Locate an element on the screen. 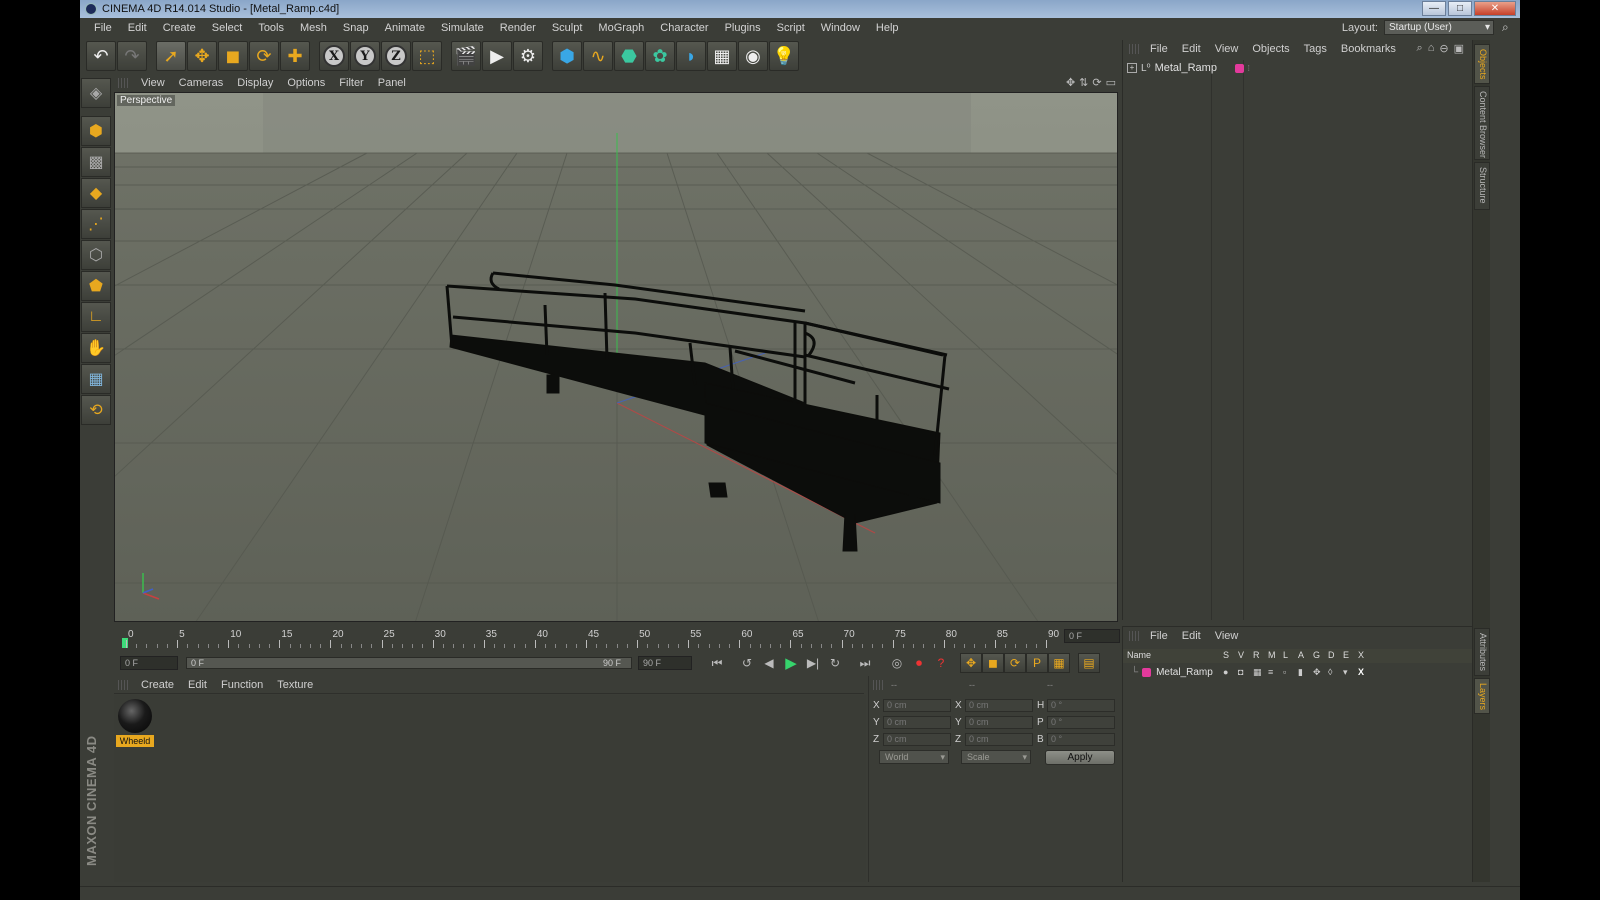 Image resolution: width=1600 pixels, height=900 pixels. rot-h-field: 0 ° is located at coordinates (1081, 705).